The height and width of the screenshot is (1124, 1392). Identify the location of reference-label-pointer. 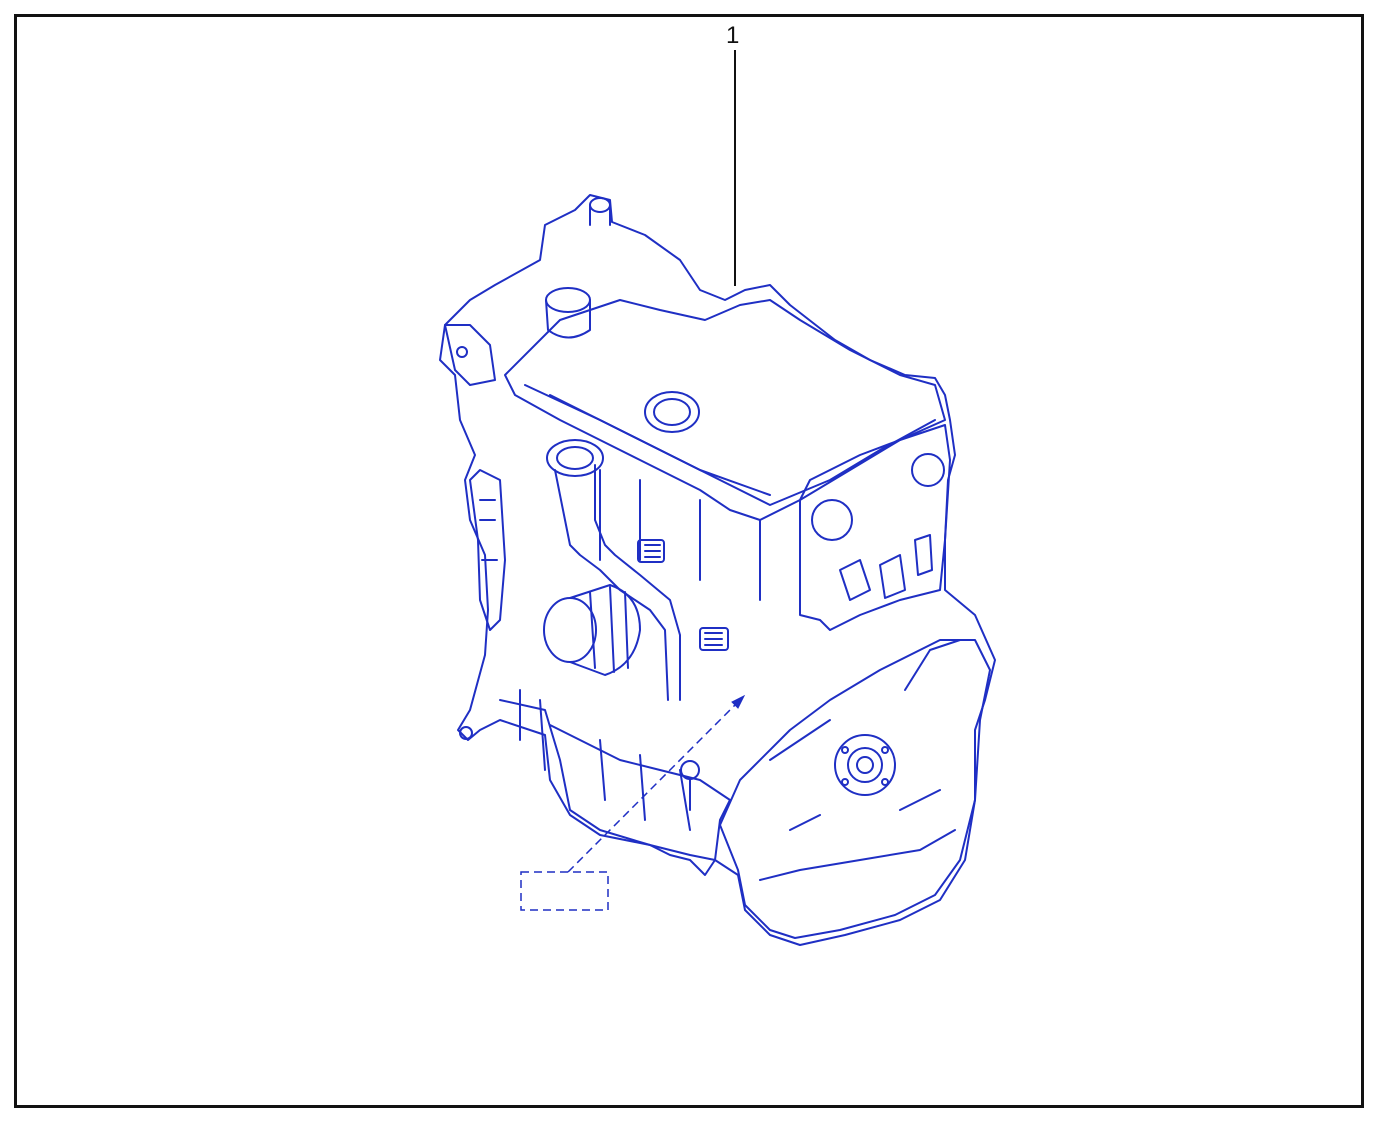
(630, 805).